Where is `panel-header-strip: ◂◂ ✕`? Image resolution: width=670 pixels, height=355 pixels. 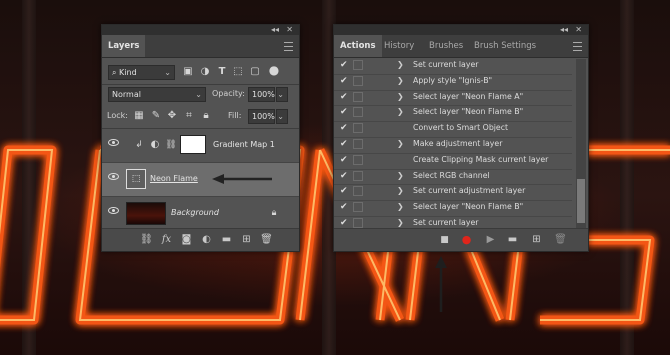 panel-header-strip: ◂◂ ✕ is located at coordinates (461, 30).